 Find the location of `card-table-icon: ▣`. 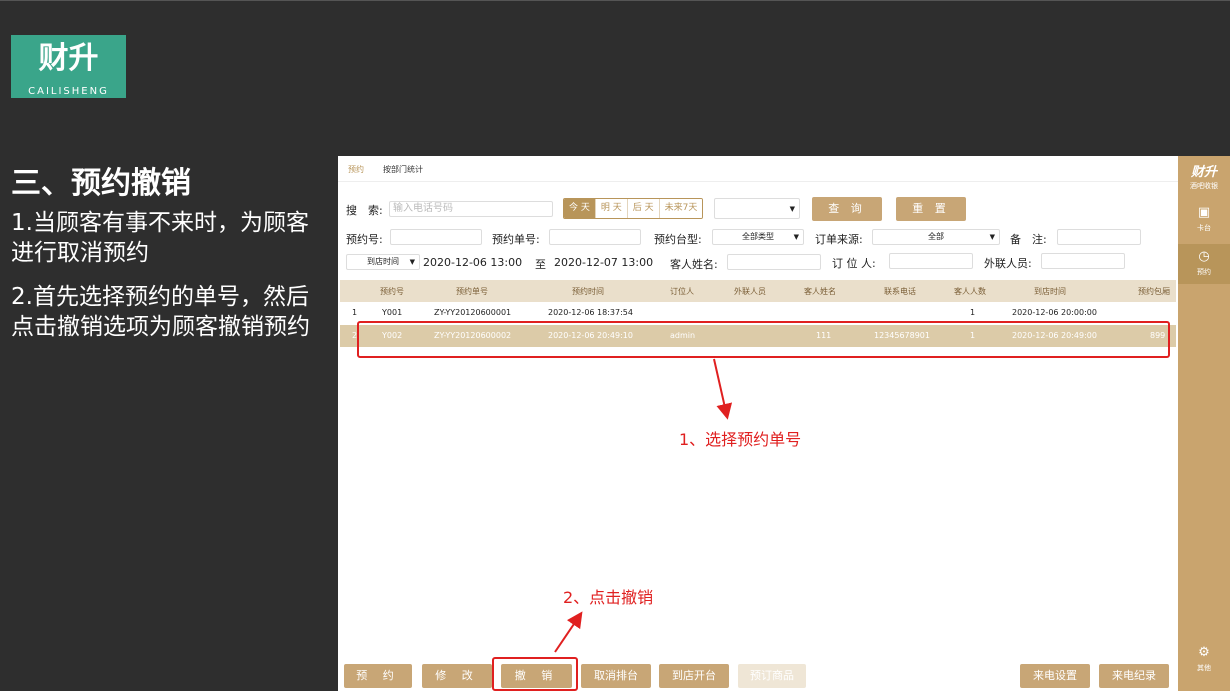

card-table-icon: ▣ is located at coordinates (1204, 212).